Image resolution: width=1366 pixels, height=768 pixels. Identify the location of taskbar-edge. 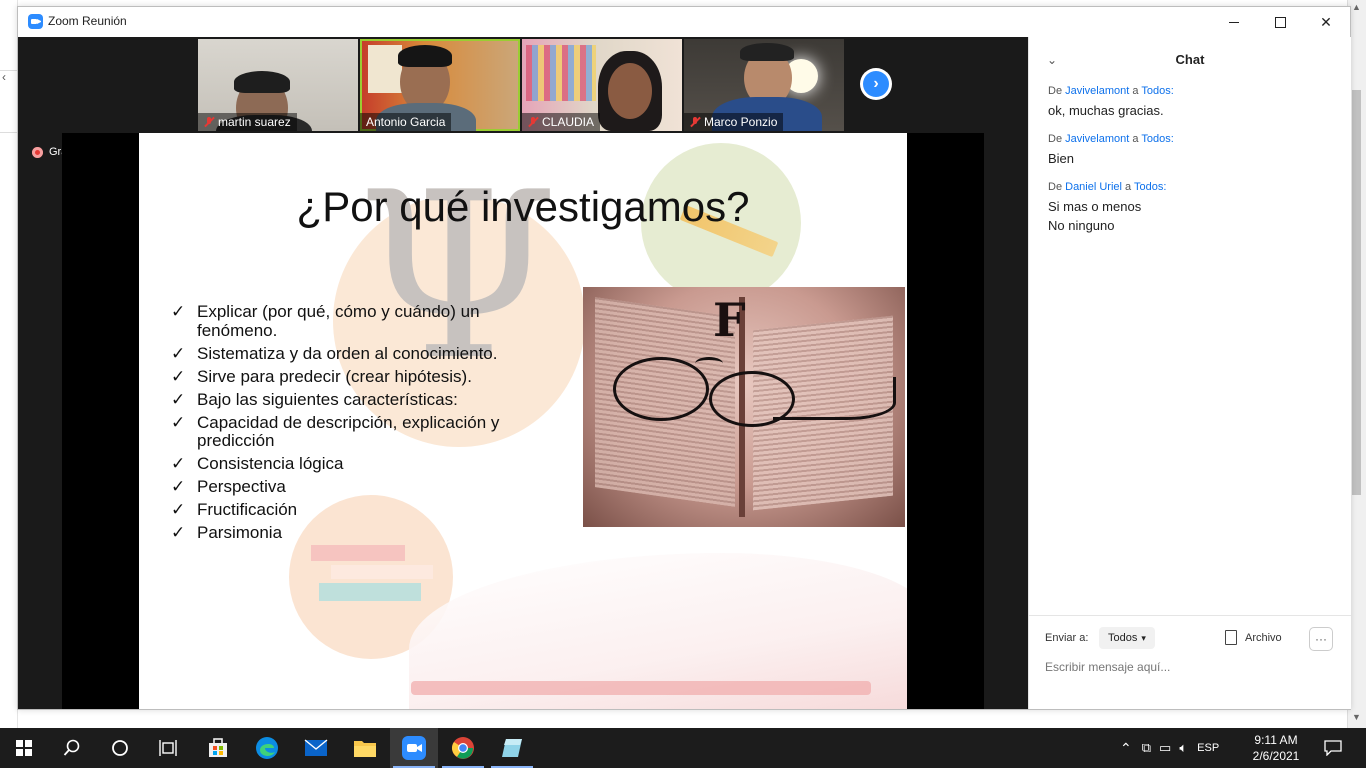
(267, 748).